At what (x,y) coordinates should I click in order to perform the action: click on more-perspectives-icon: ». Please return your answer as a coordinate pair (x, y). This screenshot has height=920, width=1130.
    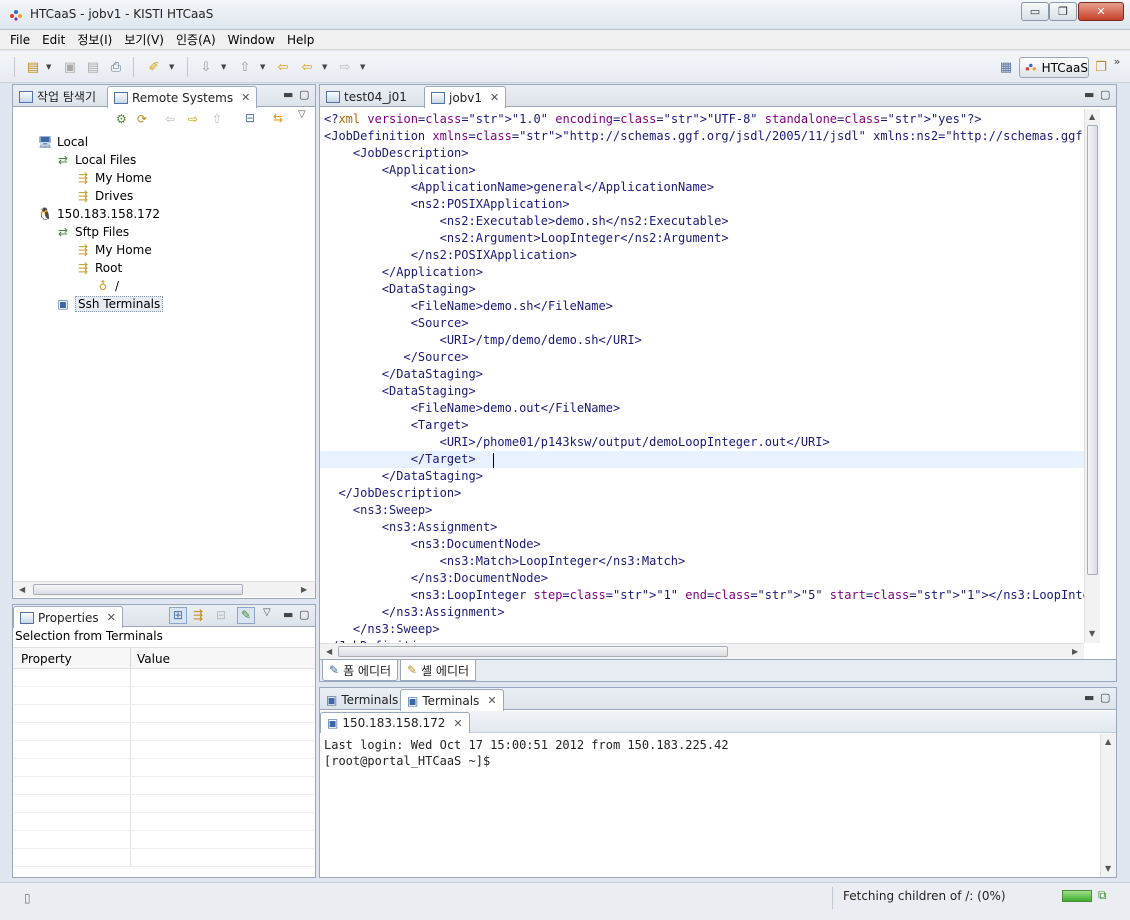
    Looking at the image, I should click on (1117, 61).